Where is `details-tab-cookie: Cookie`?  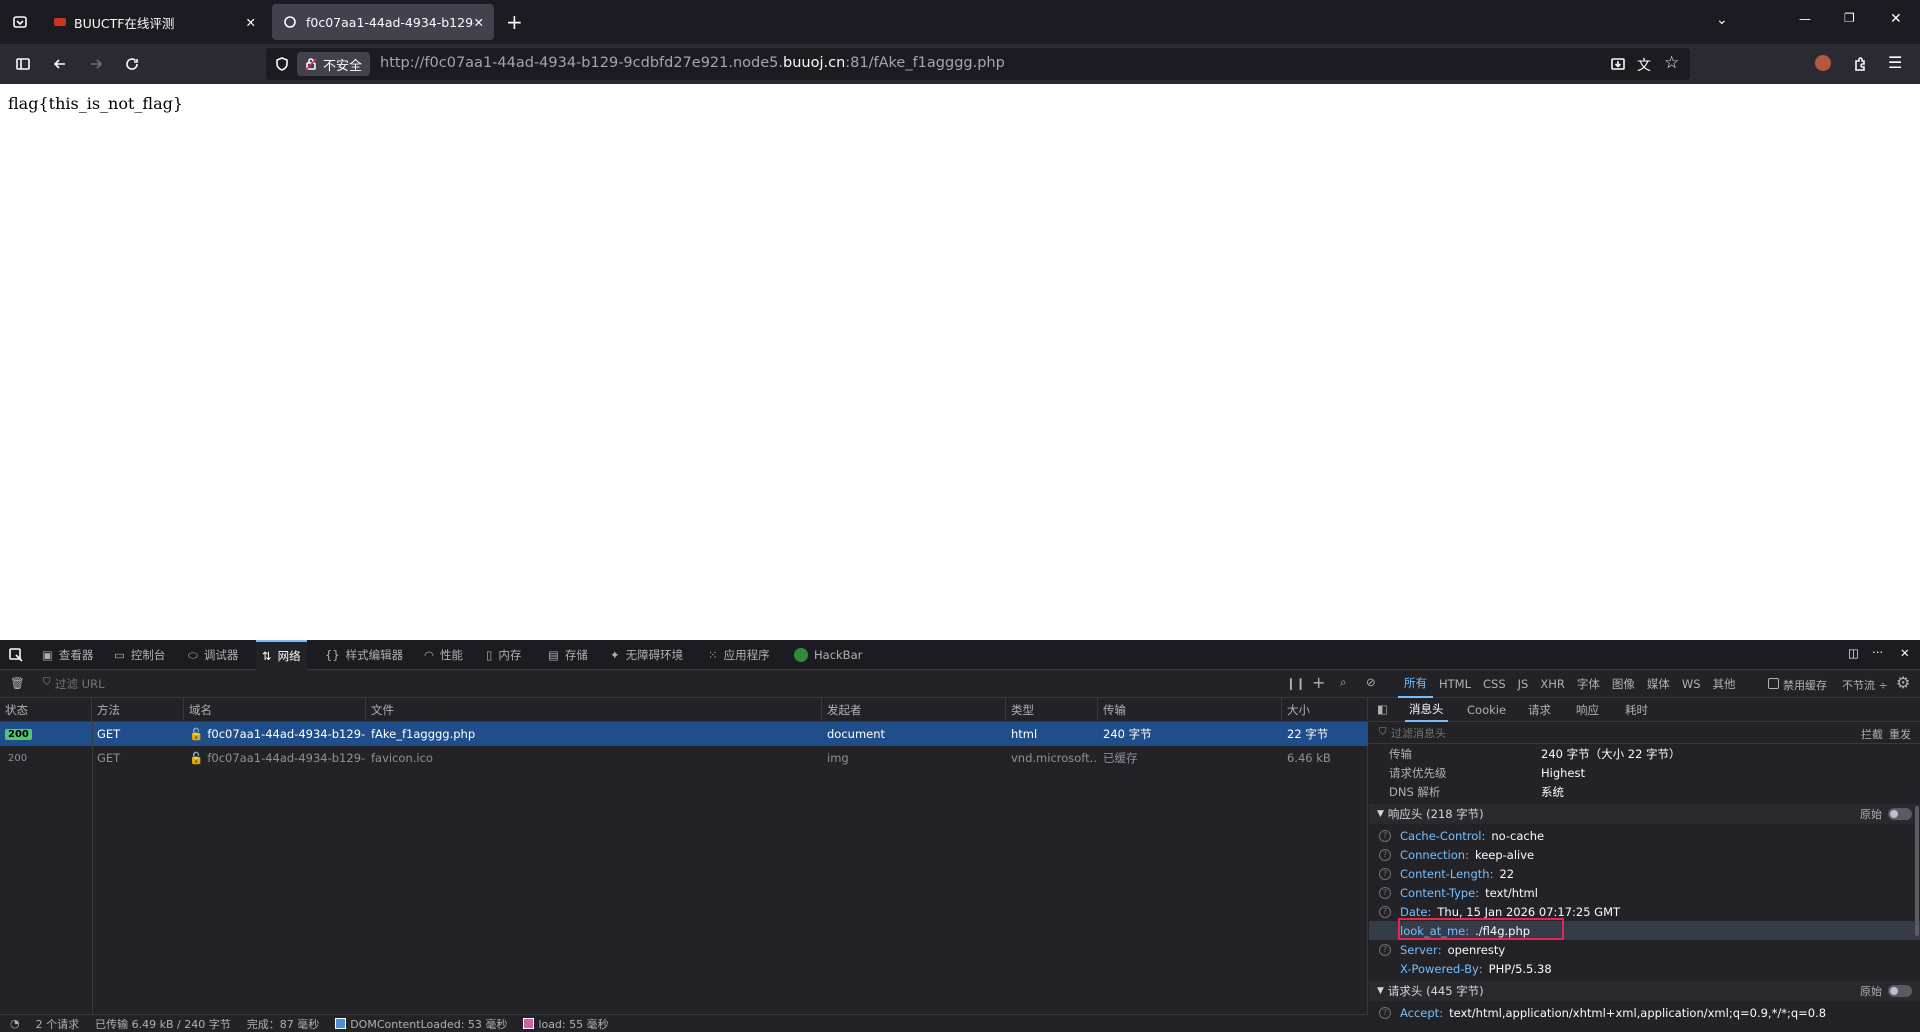 details-tab-cookie: Cookie is located at coordinates (1486, 710).